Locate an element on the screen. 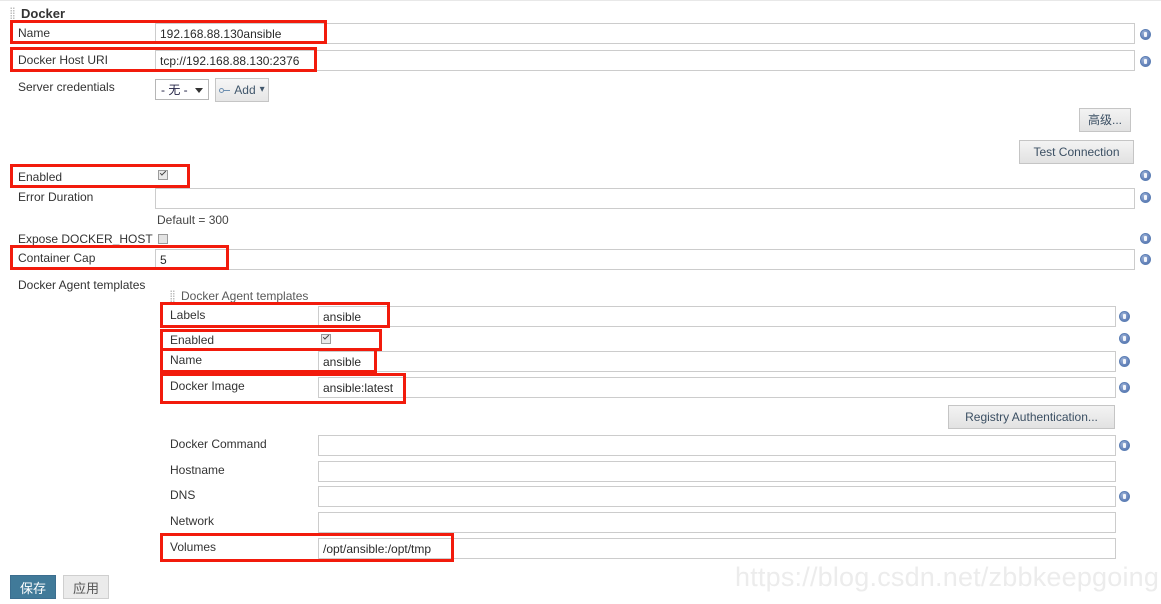  help-icon-docker-command is located at coordinates (1124, 445).